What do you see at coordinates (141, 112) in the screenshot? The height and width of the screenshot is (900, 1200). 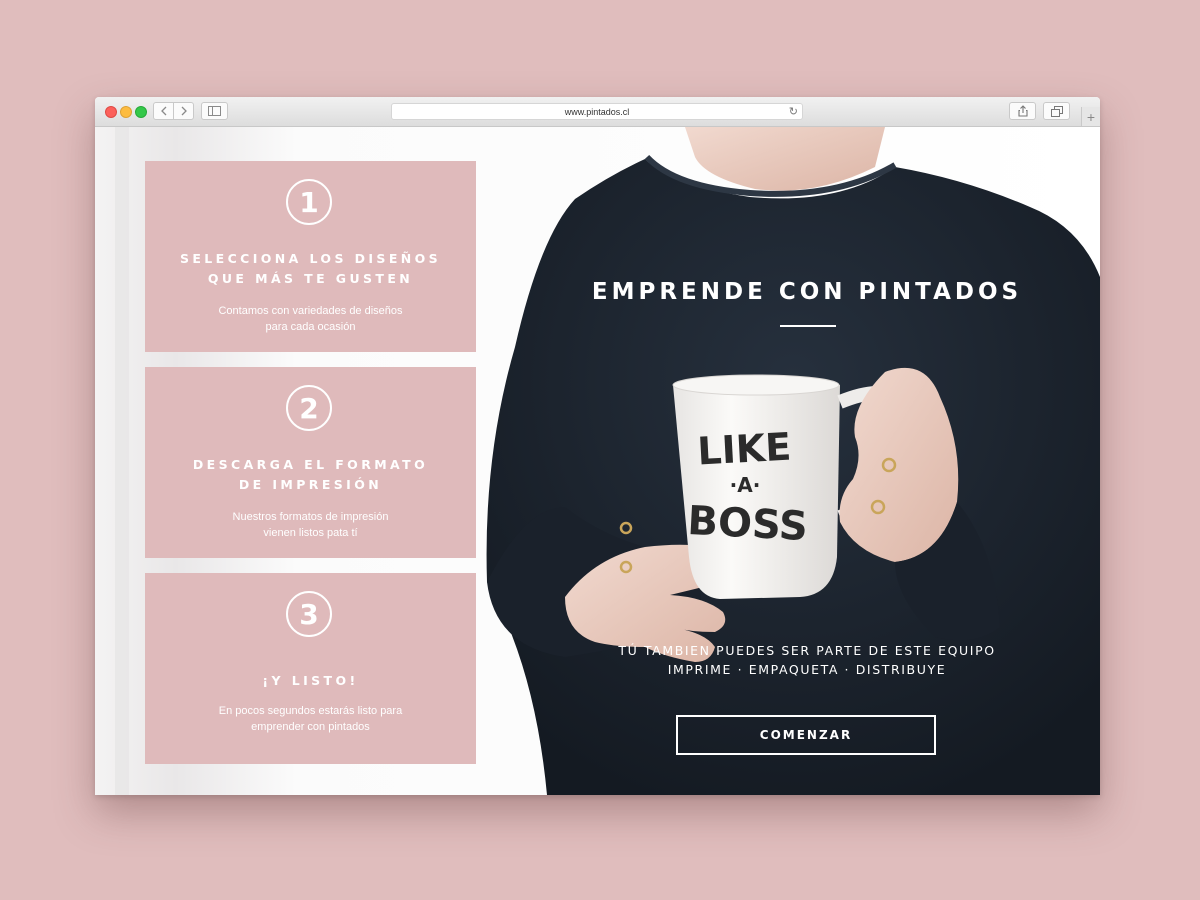 I see `zoom-window-button` at bounding box center [141, 112].